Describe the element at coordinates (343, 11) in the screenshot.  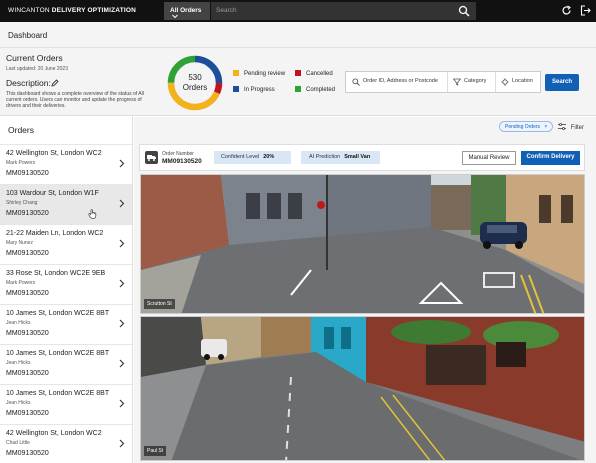
I see `global-search-input: Search` at that location.